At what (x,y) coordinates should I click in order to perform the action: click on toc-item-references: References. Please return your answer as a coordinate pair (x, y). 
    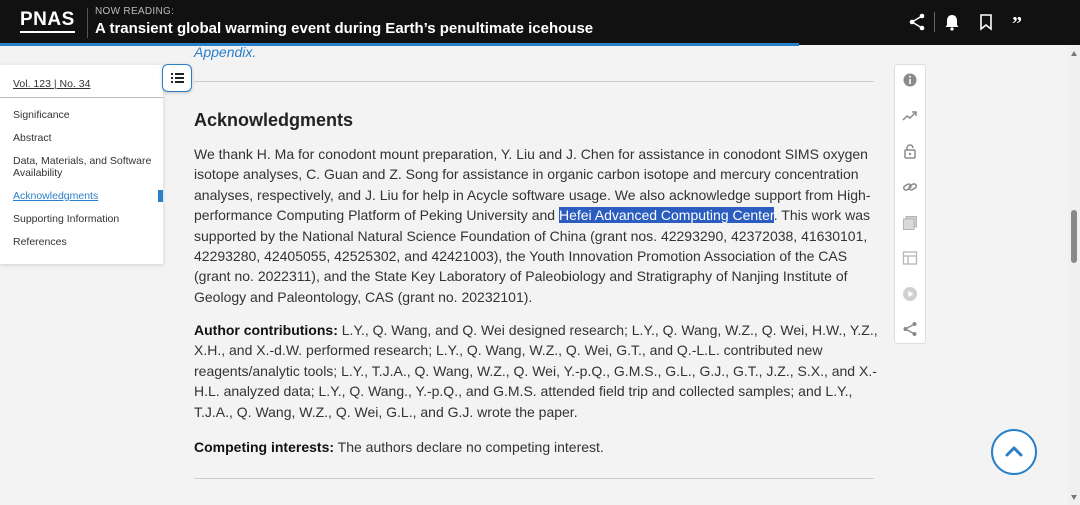
    Looking at the image, I should click on (83, 242).